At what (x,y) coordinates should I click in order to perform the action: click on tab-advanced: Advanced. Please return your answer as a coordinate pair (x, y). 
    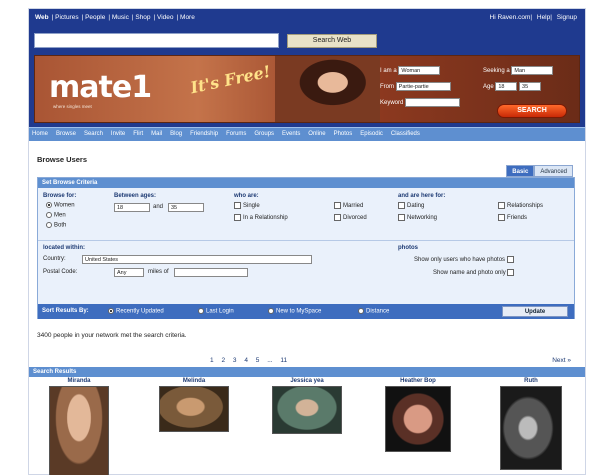
    Looking at the image, I should click on (553, 171).